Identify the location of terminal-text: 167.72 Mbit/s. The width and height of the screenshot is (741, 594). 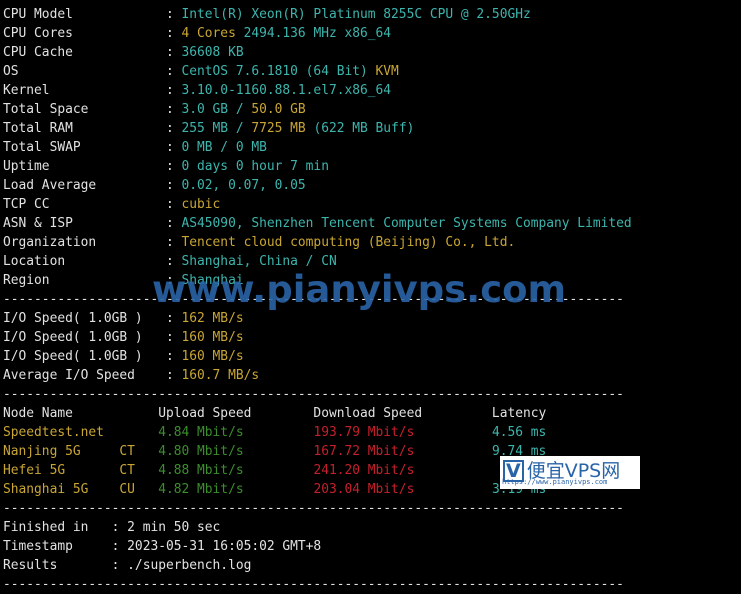
(402, 451).